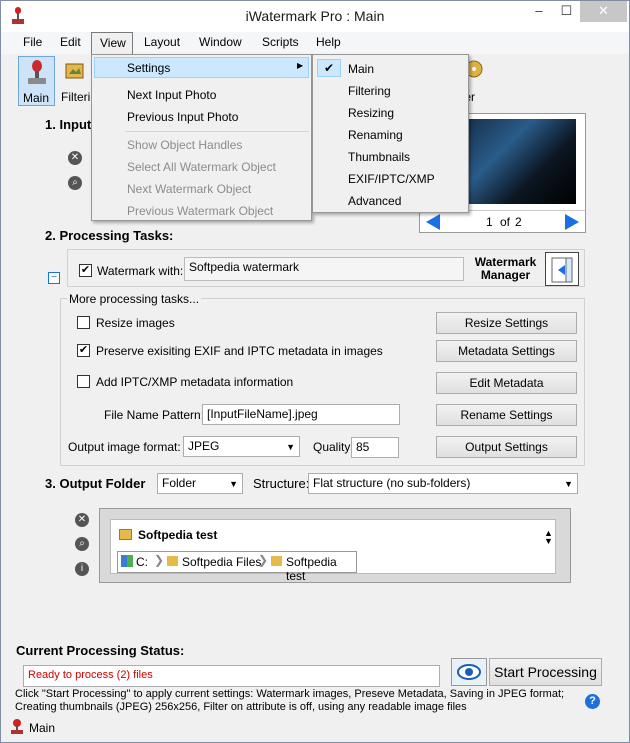 The width and height of the screenshot is (630, 743). I want to click on menu-scripts: Scripts, so click(280, 42).